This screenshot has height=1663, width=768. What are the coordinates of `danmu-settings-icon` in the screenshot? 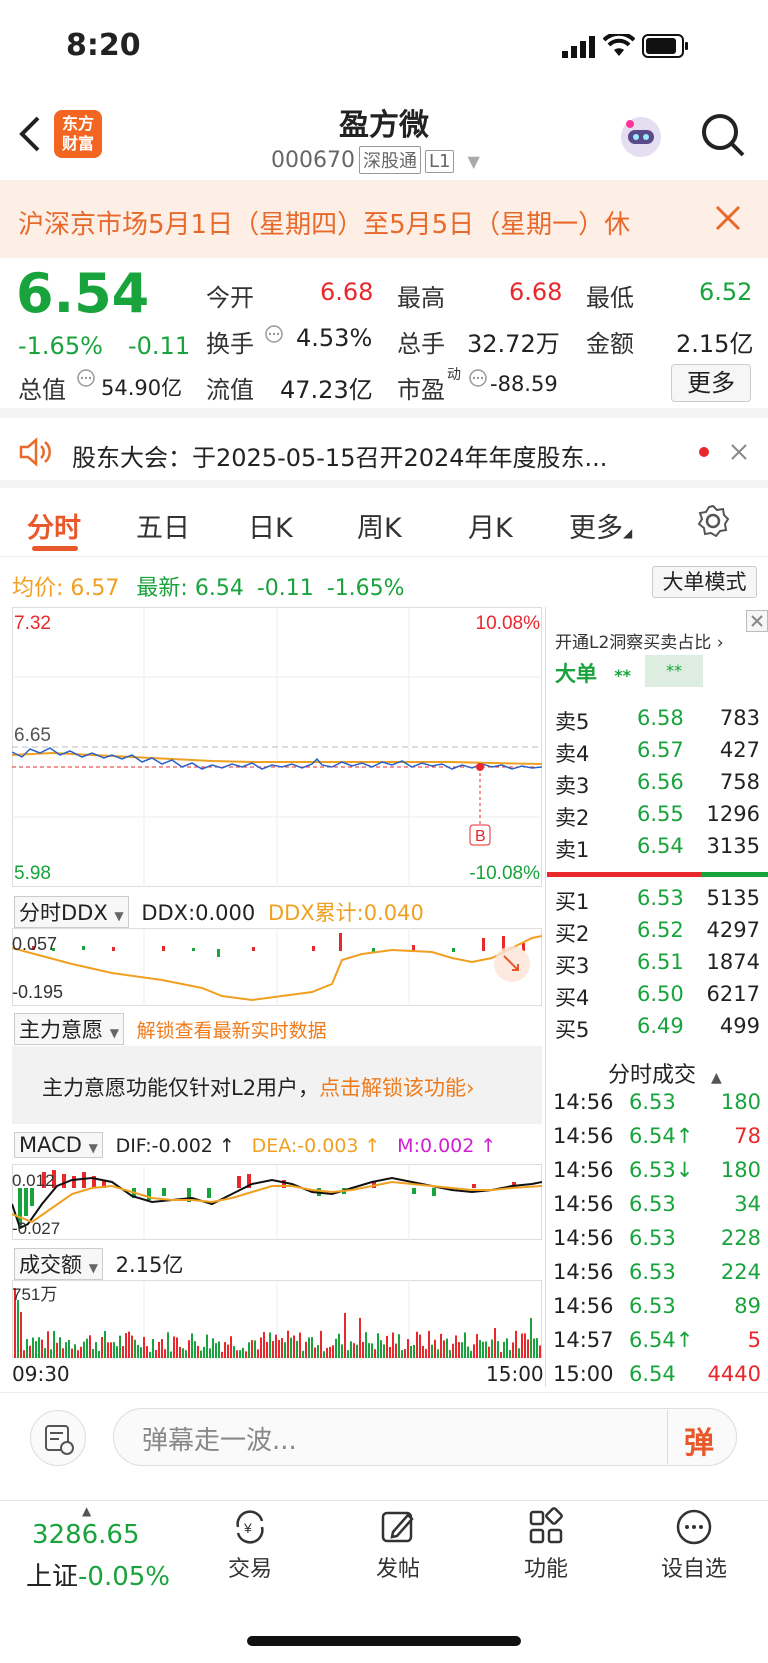 It's located at (58, 1438).